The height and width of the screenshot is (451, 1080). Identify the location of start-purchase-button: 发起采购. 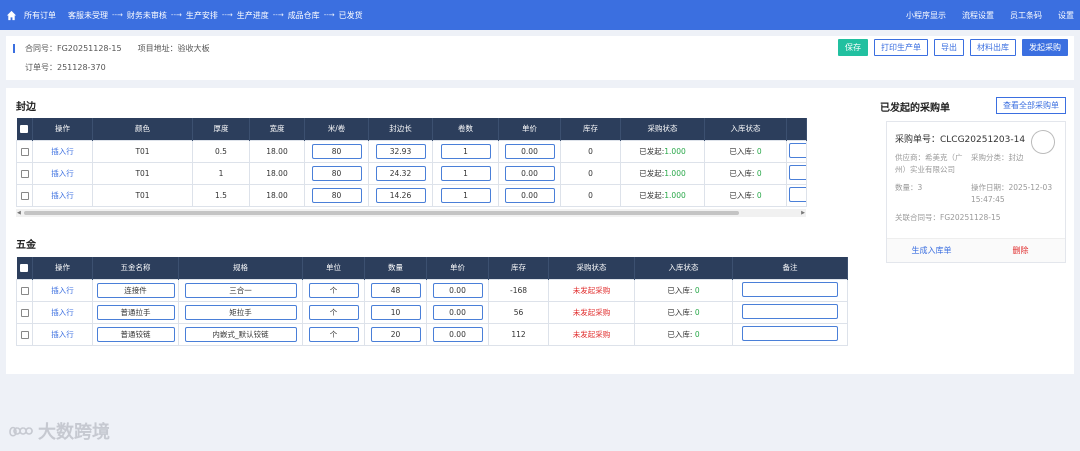
(1045, 47).